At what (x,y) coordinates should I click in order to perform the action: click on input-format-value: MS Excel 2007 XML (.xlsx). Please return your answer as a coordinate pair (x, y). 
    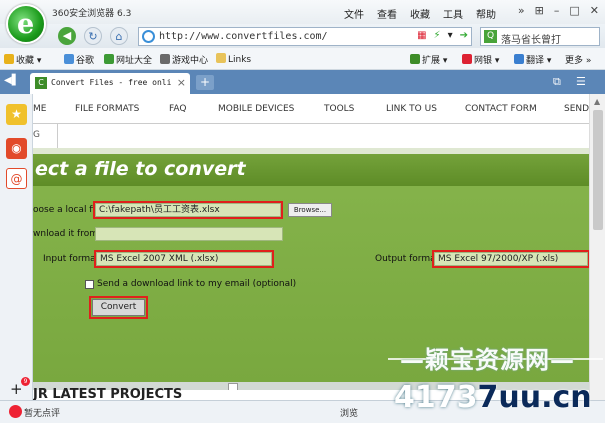
    Looking at the image, I should click on (159, 259).